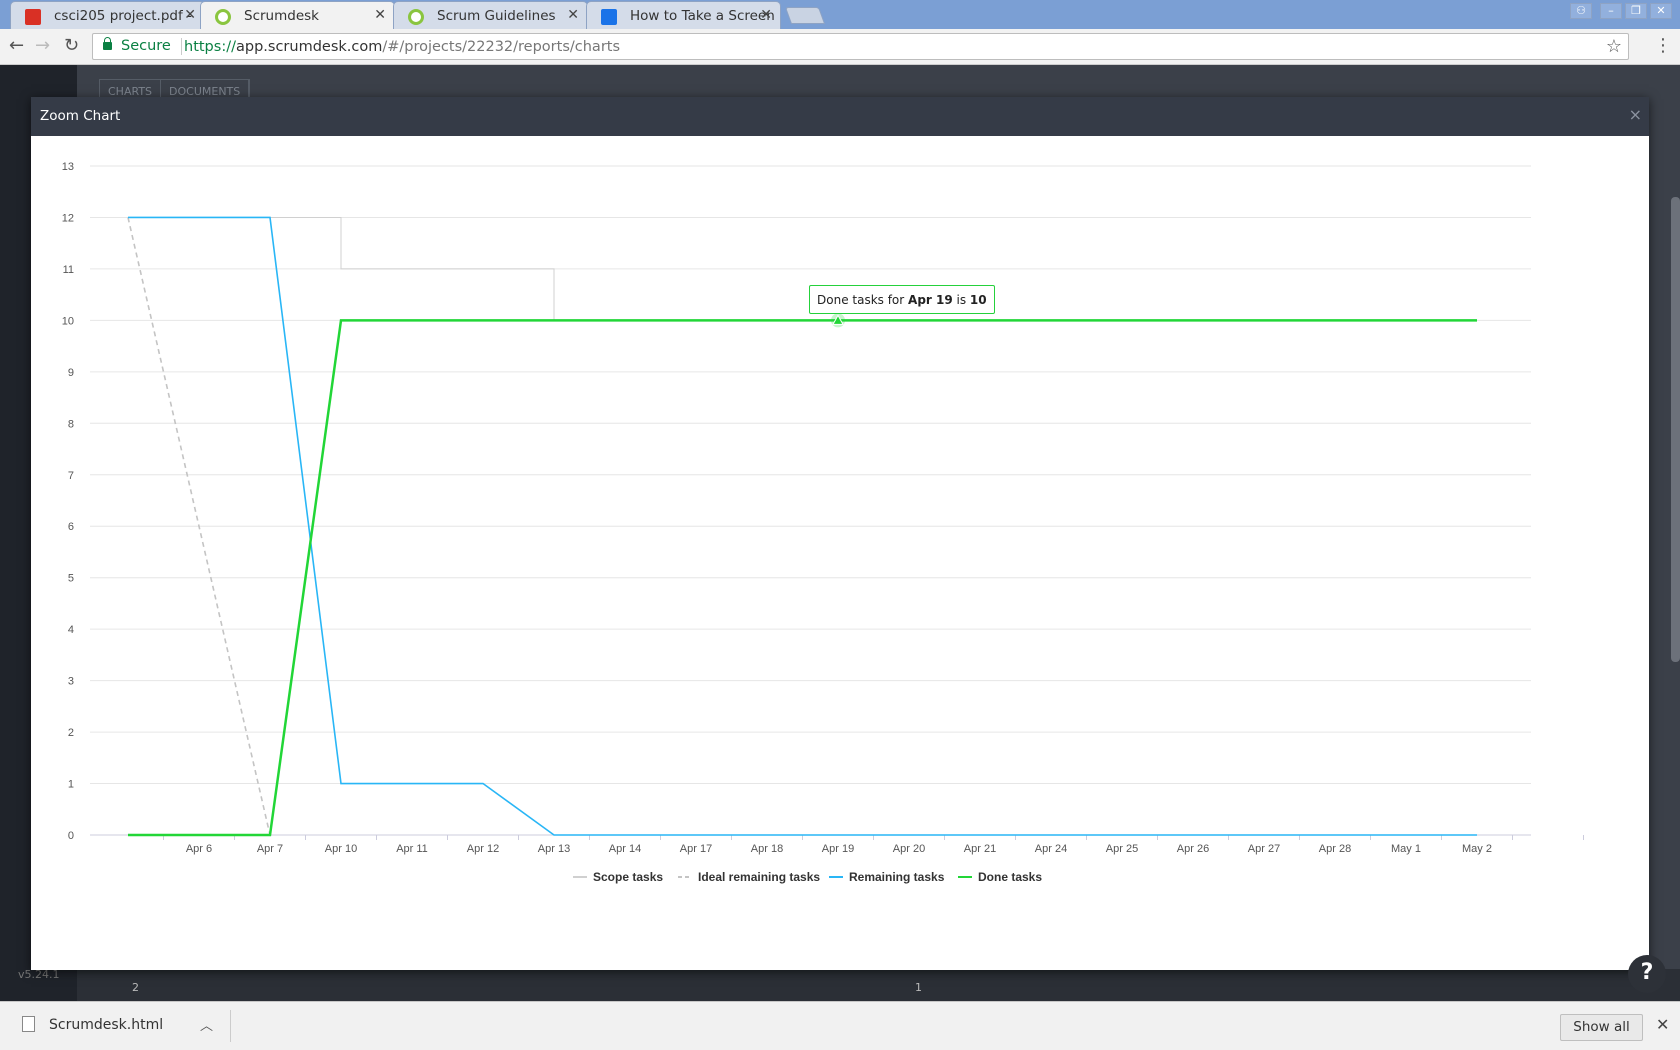 The image size is (1680, 1050). What do you see at coordinates (281, 16) in the screenshot?
I see `tab-title: Scrumdesk` at bounding box center [281, 16].